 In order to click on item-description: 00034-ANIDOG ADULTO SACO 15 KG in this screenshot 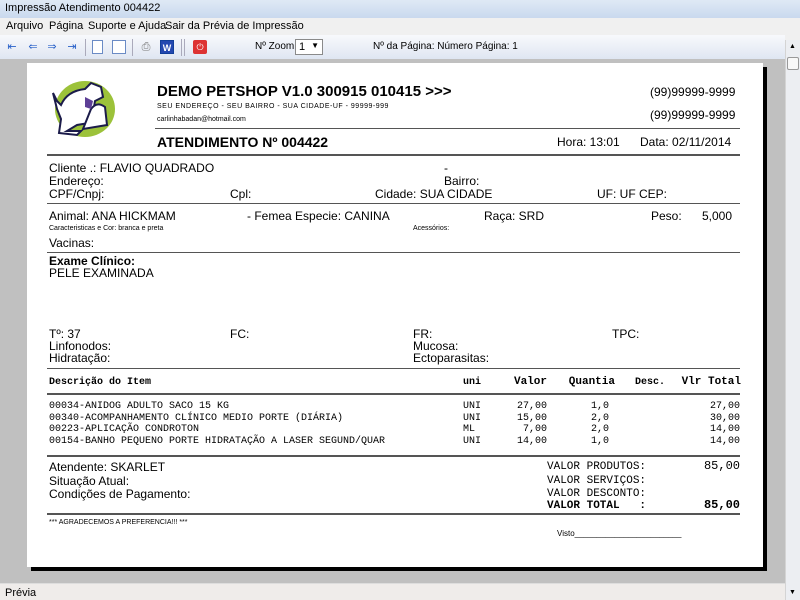, I will do `click(139, 406)`.